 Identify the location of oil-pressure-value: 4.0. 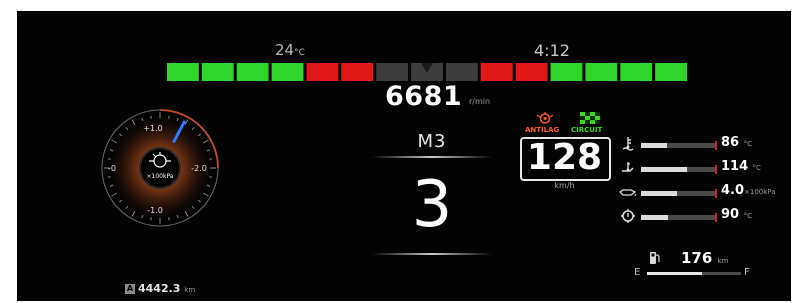
(733, 190).